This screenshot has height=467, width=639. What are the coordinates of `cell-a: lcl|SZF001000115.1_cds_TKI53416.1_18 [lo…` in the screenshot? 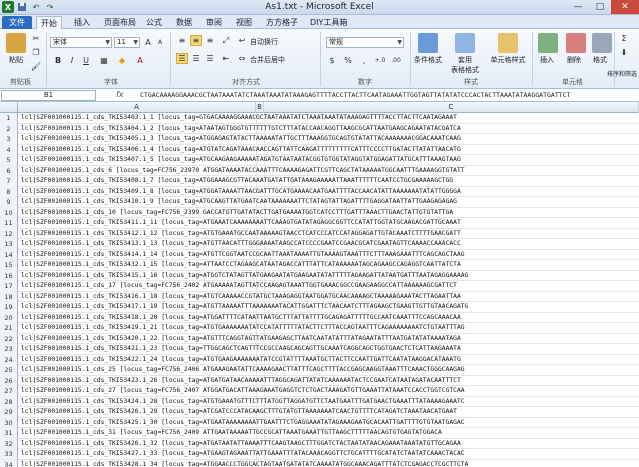 It's located at (241, 297).